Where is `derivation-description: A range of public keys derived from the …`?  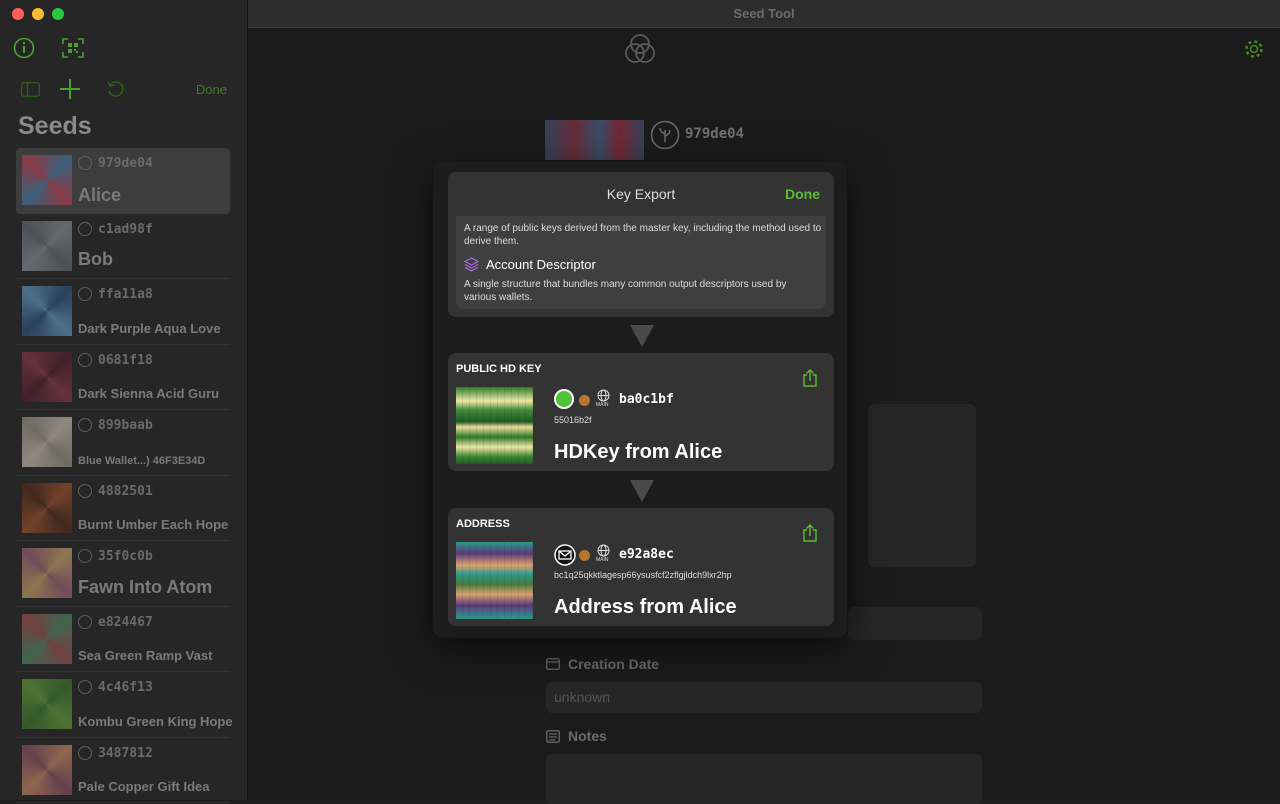 derivation-description: A range of public keys derived from the … is located at coordinates (643, 235).